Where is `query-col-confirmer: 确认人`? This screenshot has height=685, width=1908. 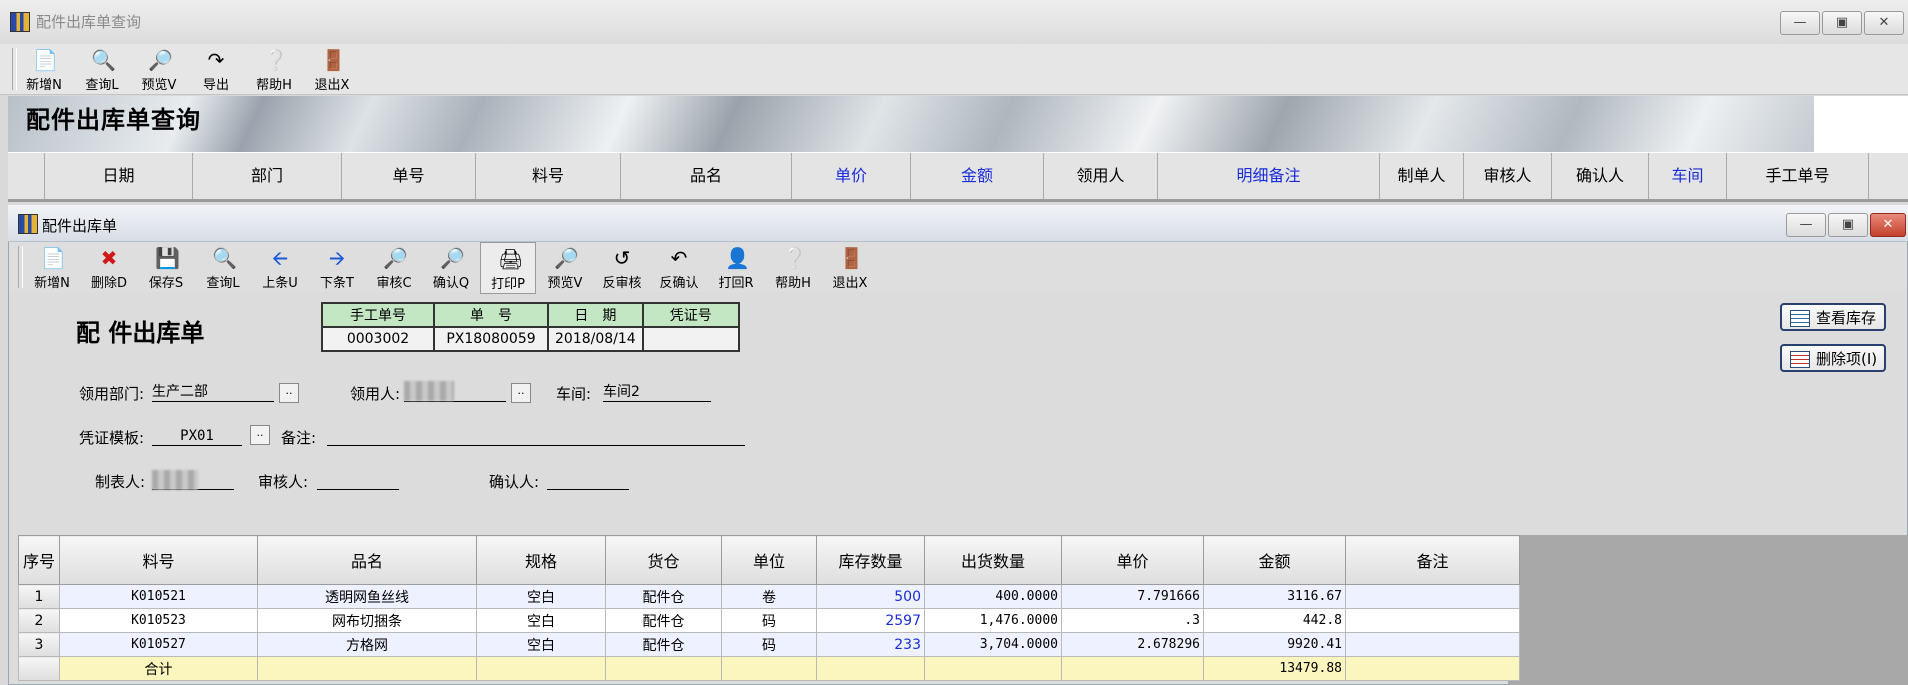
query-col-confirmer: 确认人 is located at coordinates (1600, 176).